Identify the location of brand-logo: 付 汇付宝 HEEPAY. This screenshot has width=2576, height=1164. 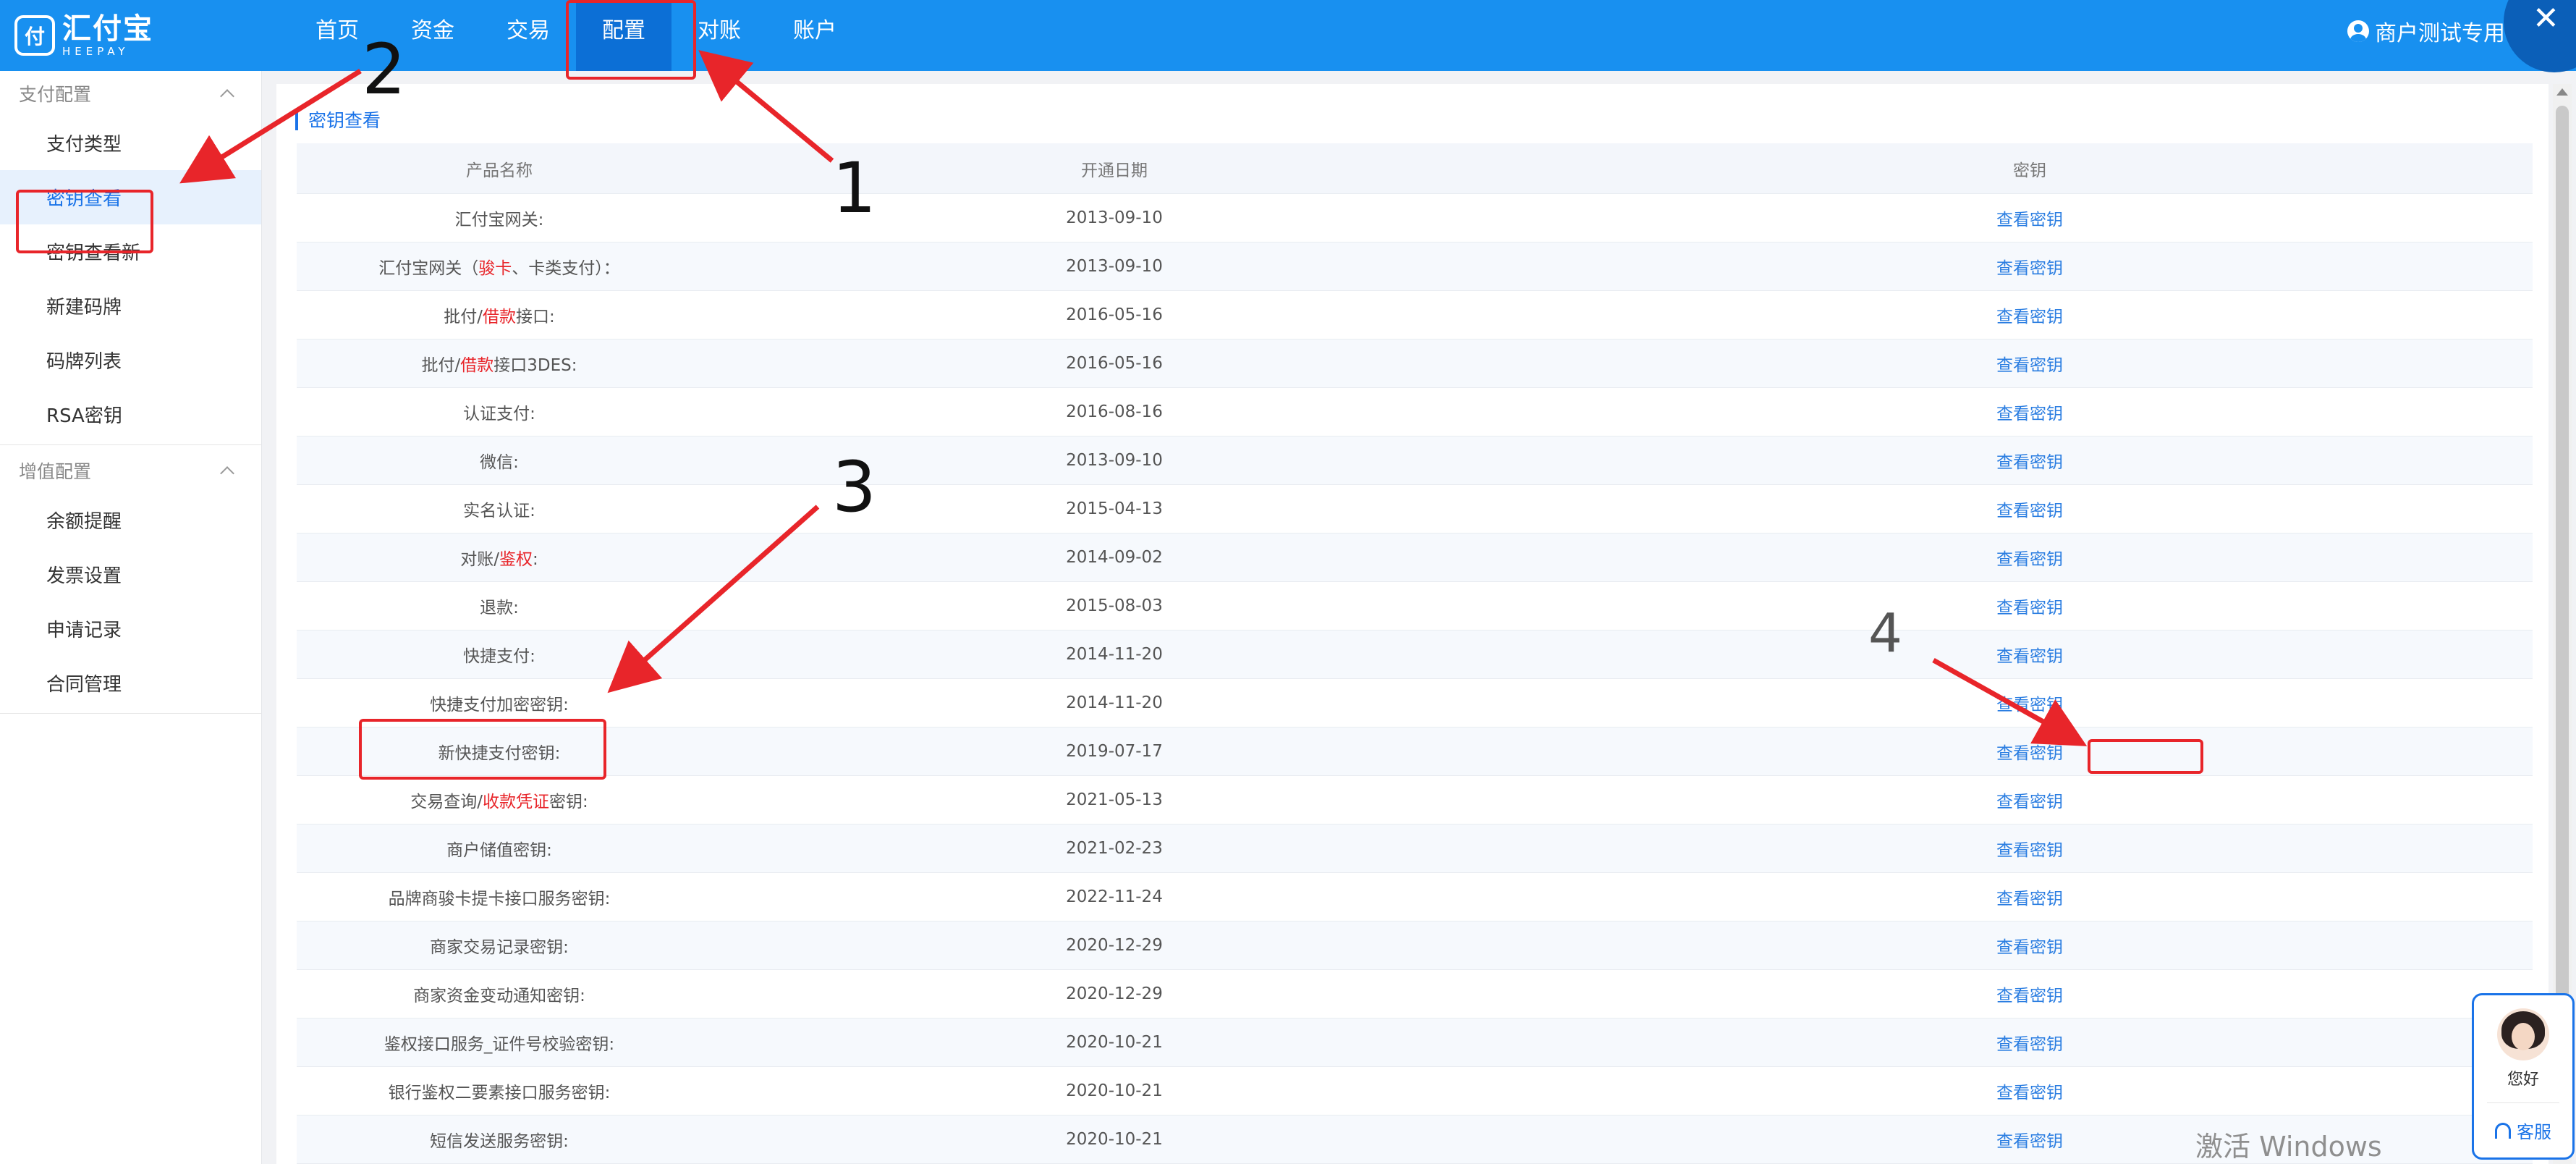
(83, 35).